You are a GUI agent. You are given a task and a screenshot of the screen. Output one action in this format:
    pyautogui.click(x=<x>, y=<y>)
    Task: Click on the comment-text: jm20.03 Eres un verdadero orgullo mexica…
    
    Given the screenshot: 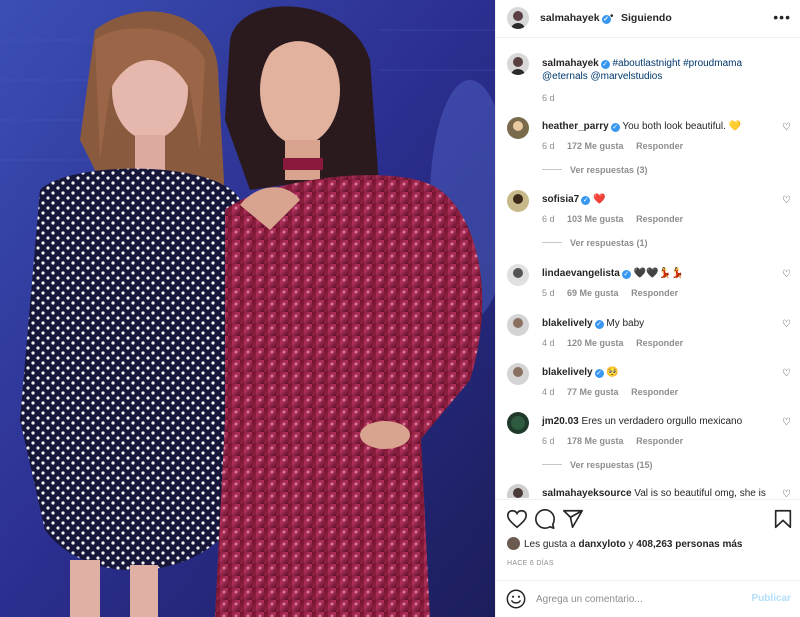 What is the action you would take?
    pyautogui.click(x=659, y=421)
    